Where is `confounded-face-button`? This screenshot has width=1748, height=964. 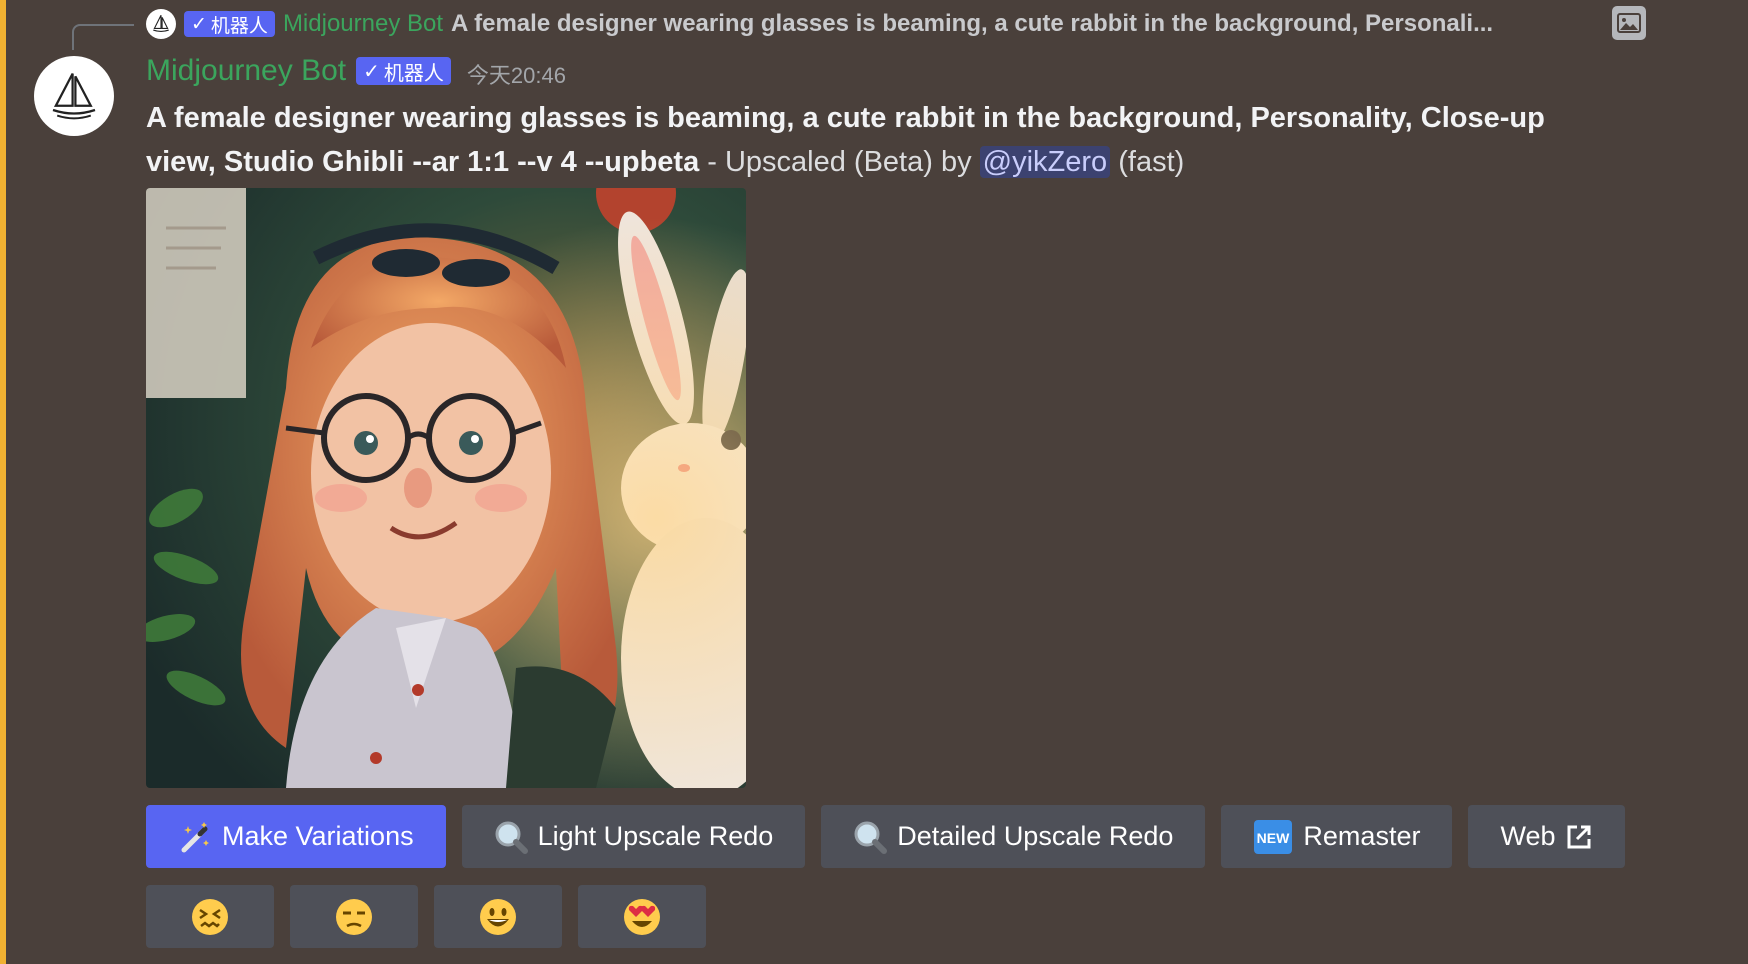
confounded-face-button is located at coordinates (210, 916).